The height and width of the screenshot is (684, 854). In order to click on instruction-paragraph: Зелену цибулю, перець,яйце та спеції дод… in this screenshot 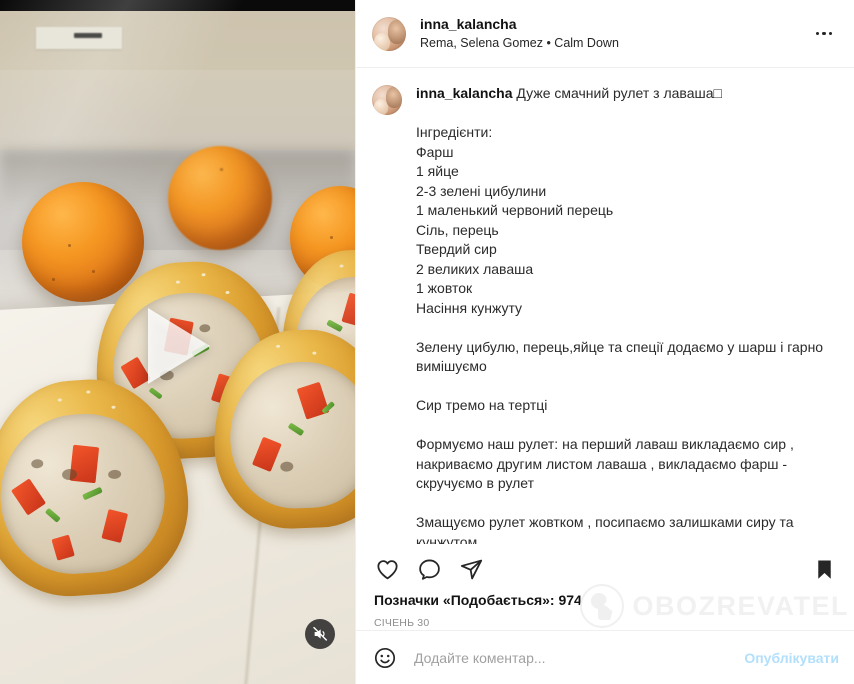, I will do `click(620, 356)`.